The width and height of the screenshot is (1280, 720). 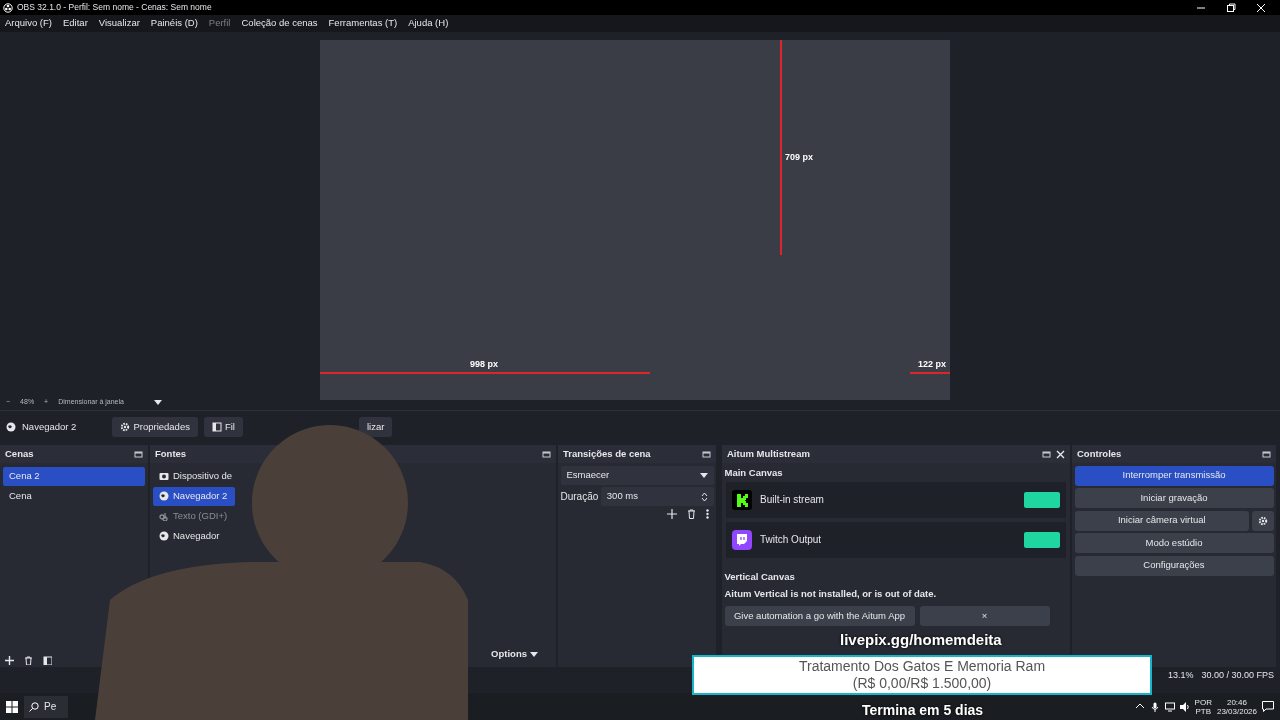 I want to click on monitor-icon, so click(x=1169, y=706).